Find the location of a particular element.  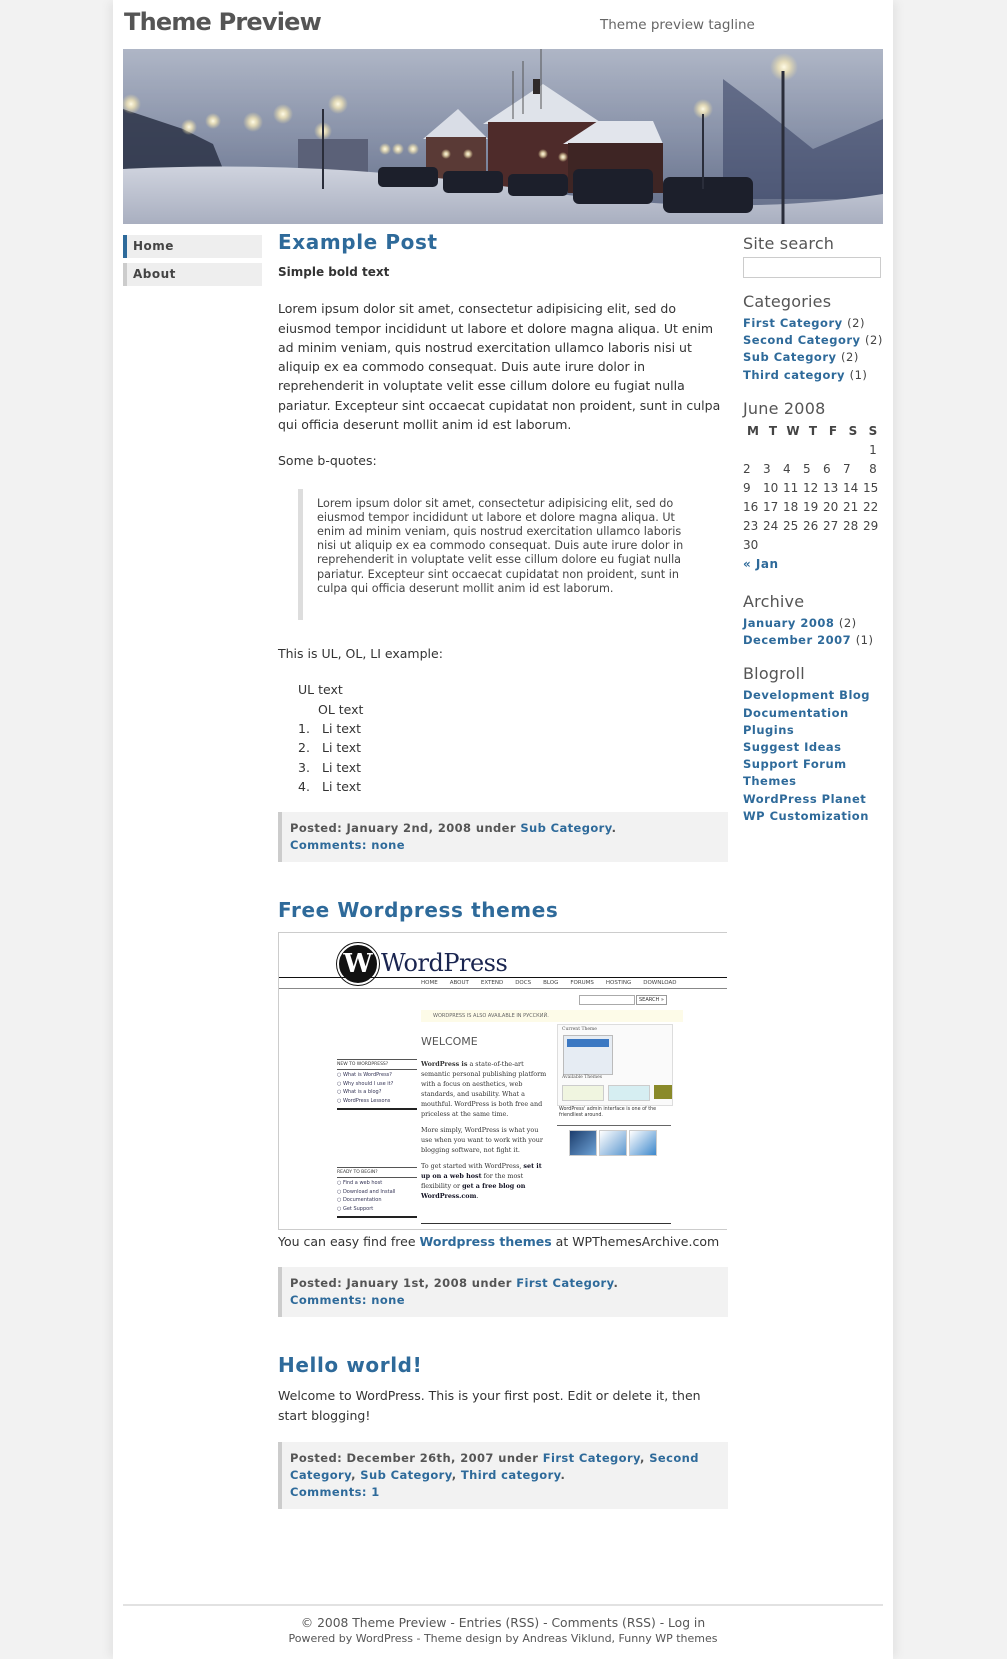

category-link-label: Third category is located at coordinates (794, 374).